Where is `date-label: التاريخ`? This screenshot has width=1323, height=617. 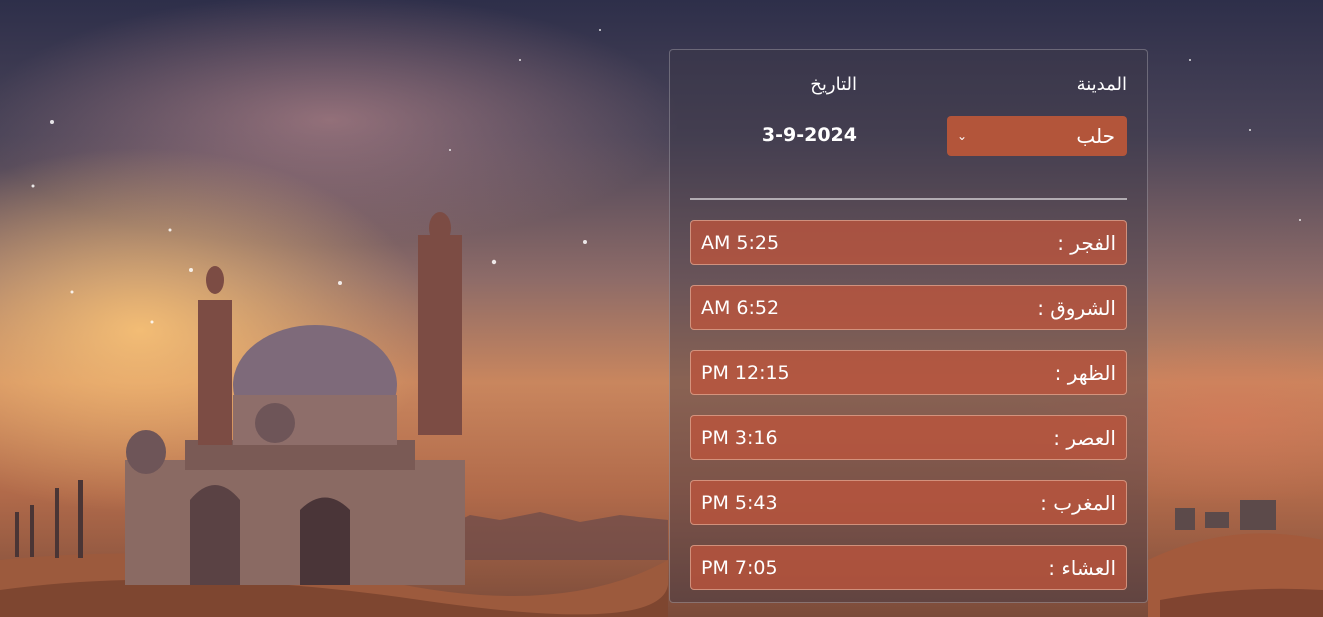 date-label: التاريخ is located at coordinates (833, 84).